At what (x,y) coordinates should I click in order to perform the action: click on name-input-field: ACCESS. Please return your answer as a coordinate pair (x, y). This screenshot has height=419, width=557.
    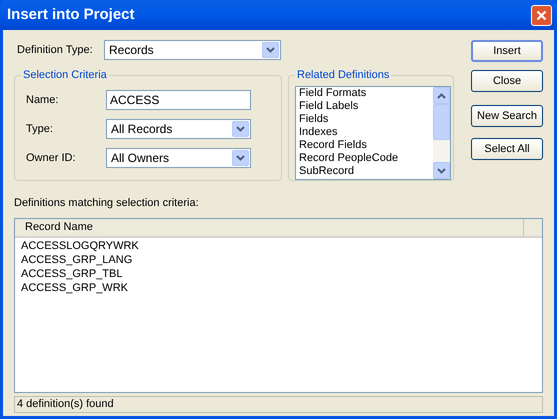
    Looking at the image, I should click on (178, 100).